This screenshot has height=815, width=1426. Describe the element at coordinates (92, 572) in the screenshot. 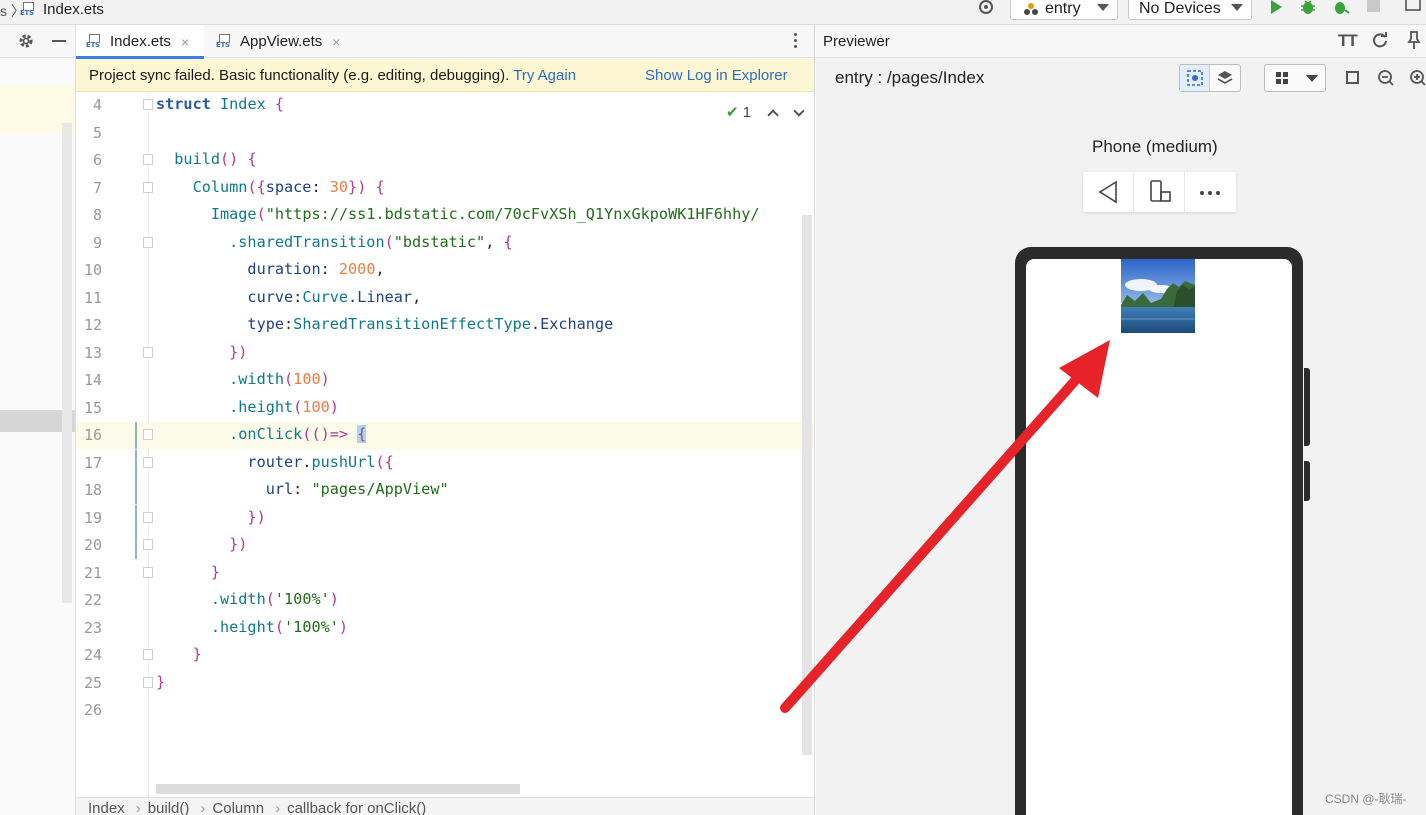

I see `line-number: 21` at that location.